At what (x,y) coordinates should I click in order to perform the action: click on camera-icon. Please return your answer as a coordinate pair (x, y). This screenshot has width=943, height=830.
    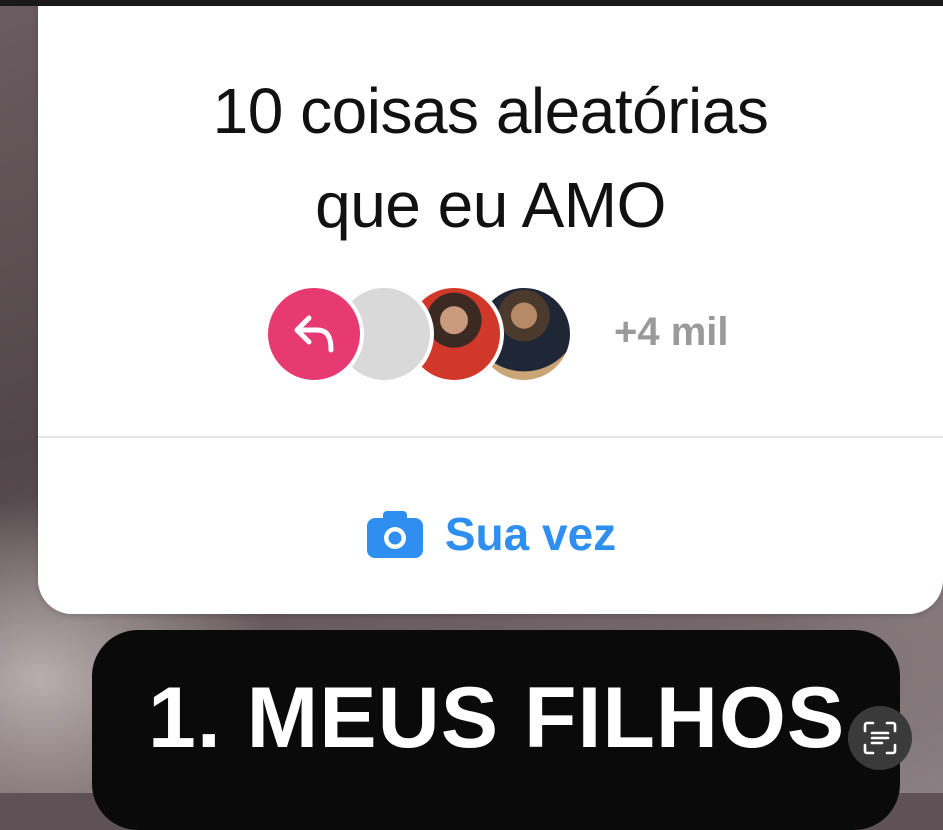
    Looking at the image, I should click on (394, 534).